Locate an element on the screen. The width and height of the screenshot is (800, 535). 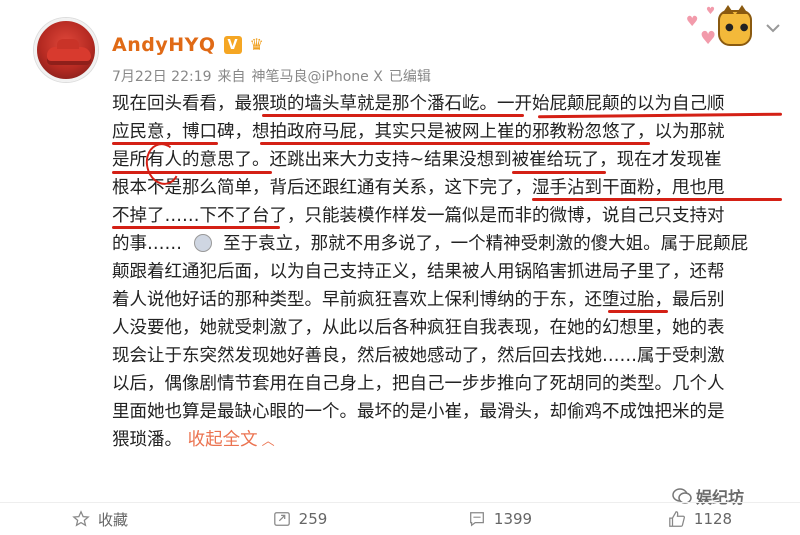
comment-count: 1399 is located at coordinates (513, 519).